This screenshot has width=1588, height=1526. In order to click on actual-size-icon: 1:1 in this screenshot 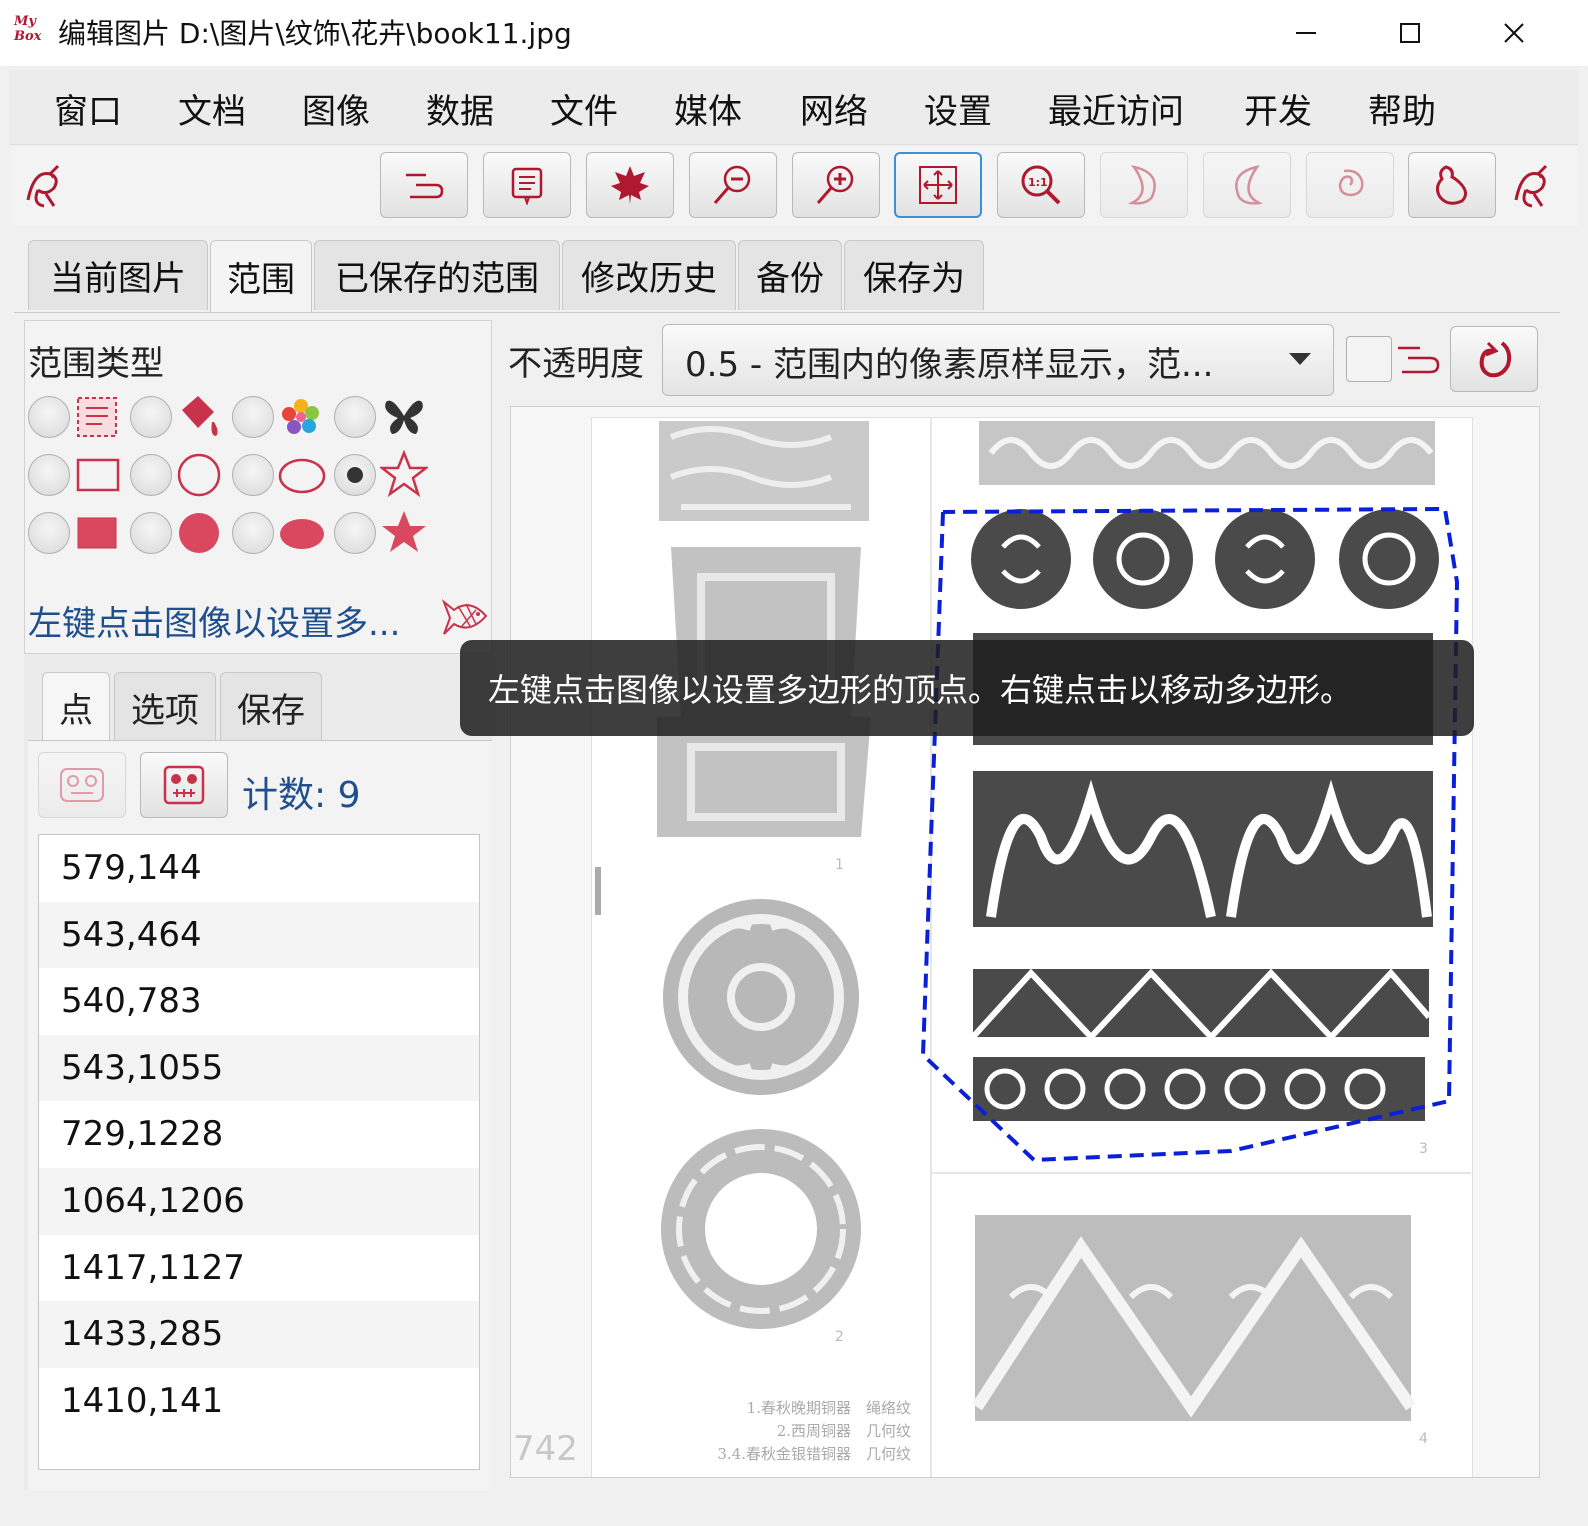, I will do `click(1041, 185)`.